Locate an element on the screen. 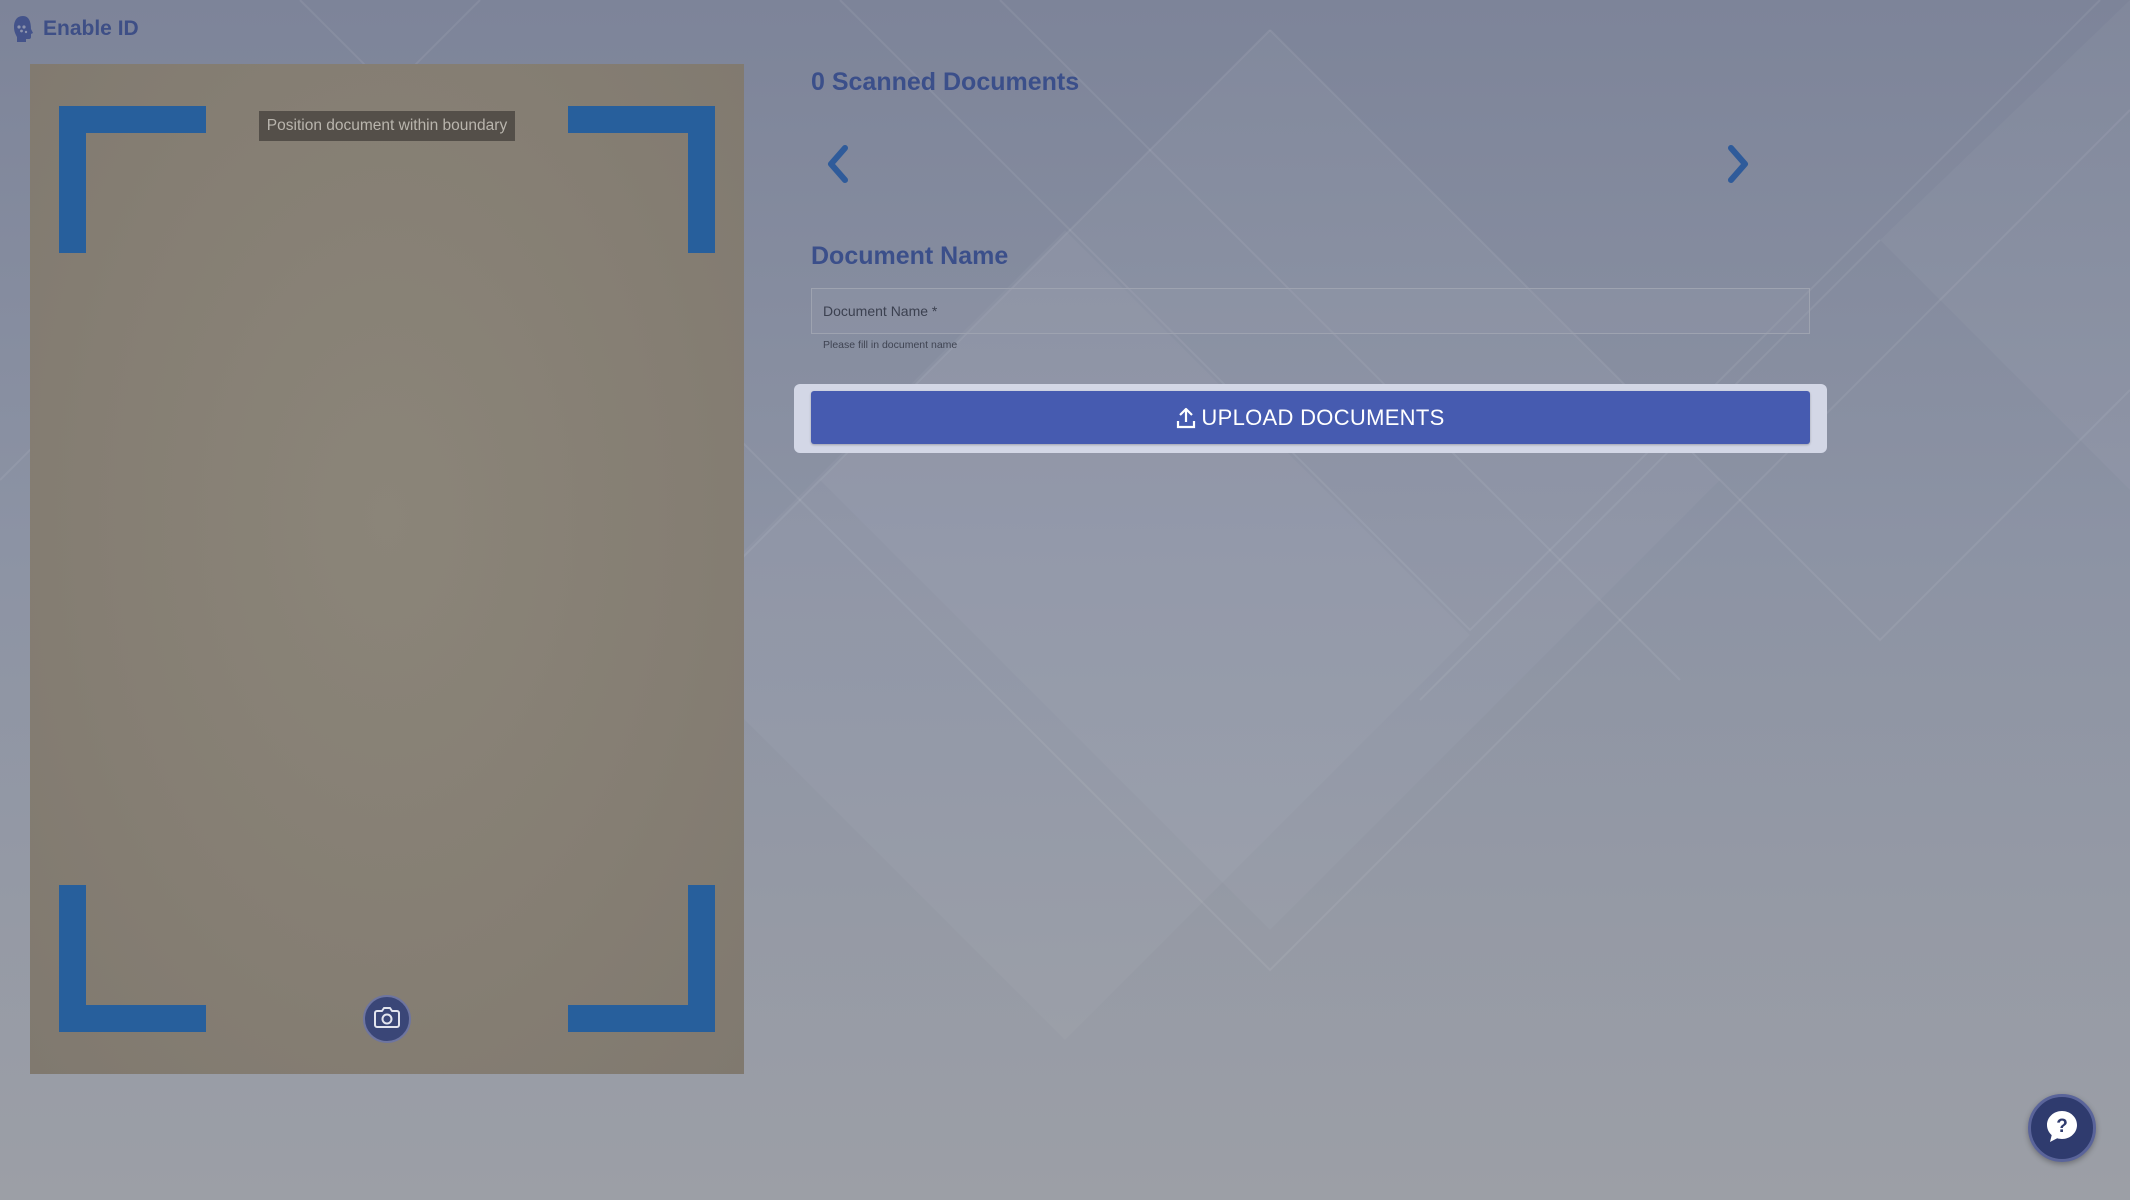  scanned-documents-count: 0 Scanned Documents is located at coordinates (945, 82).